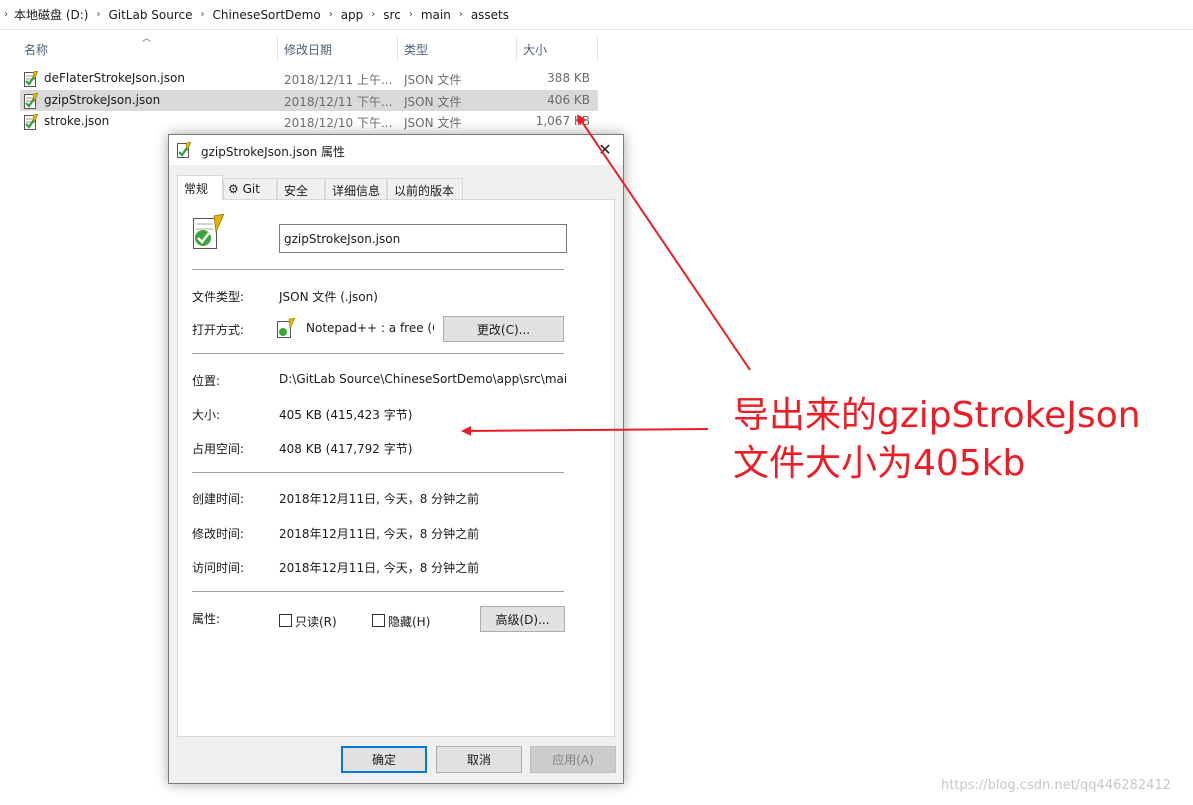  I want to click on tab-previous-versions: 以前的版本, so click(425, 188).